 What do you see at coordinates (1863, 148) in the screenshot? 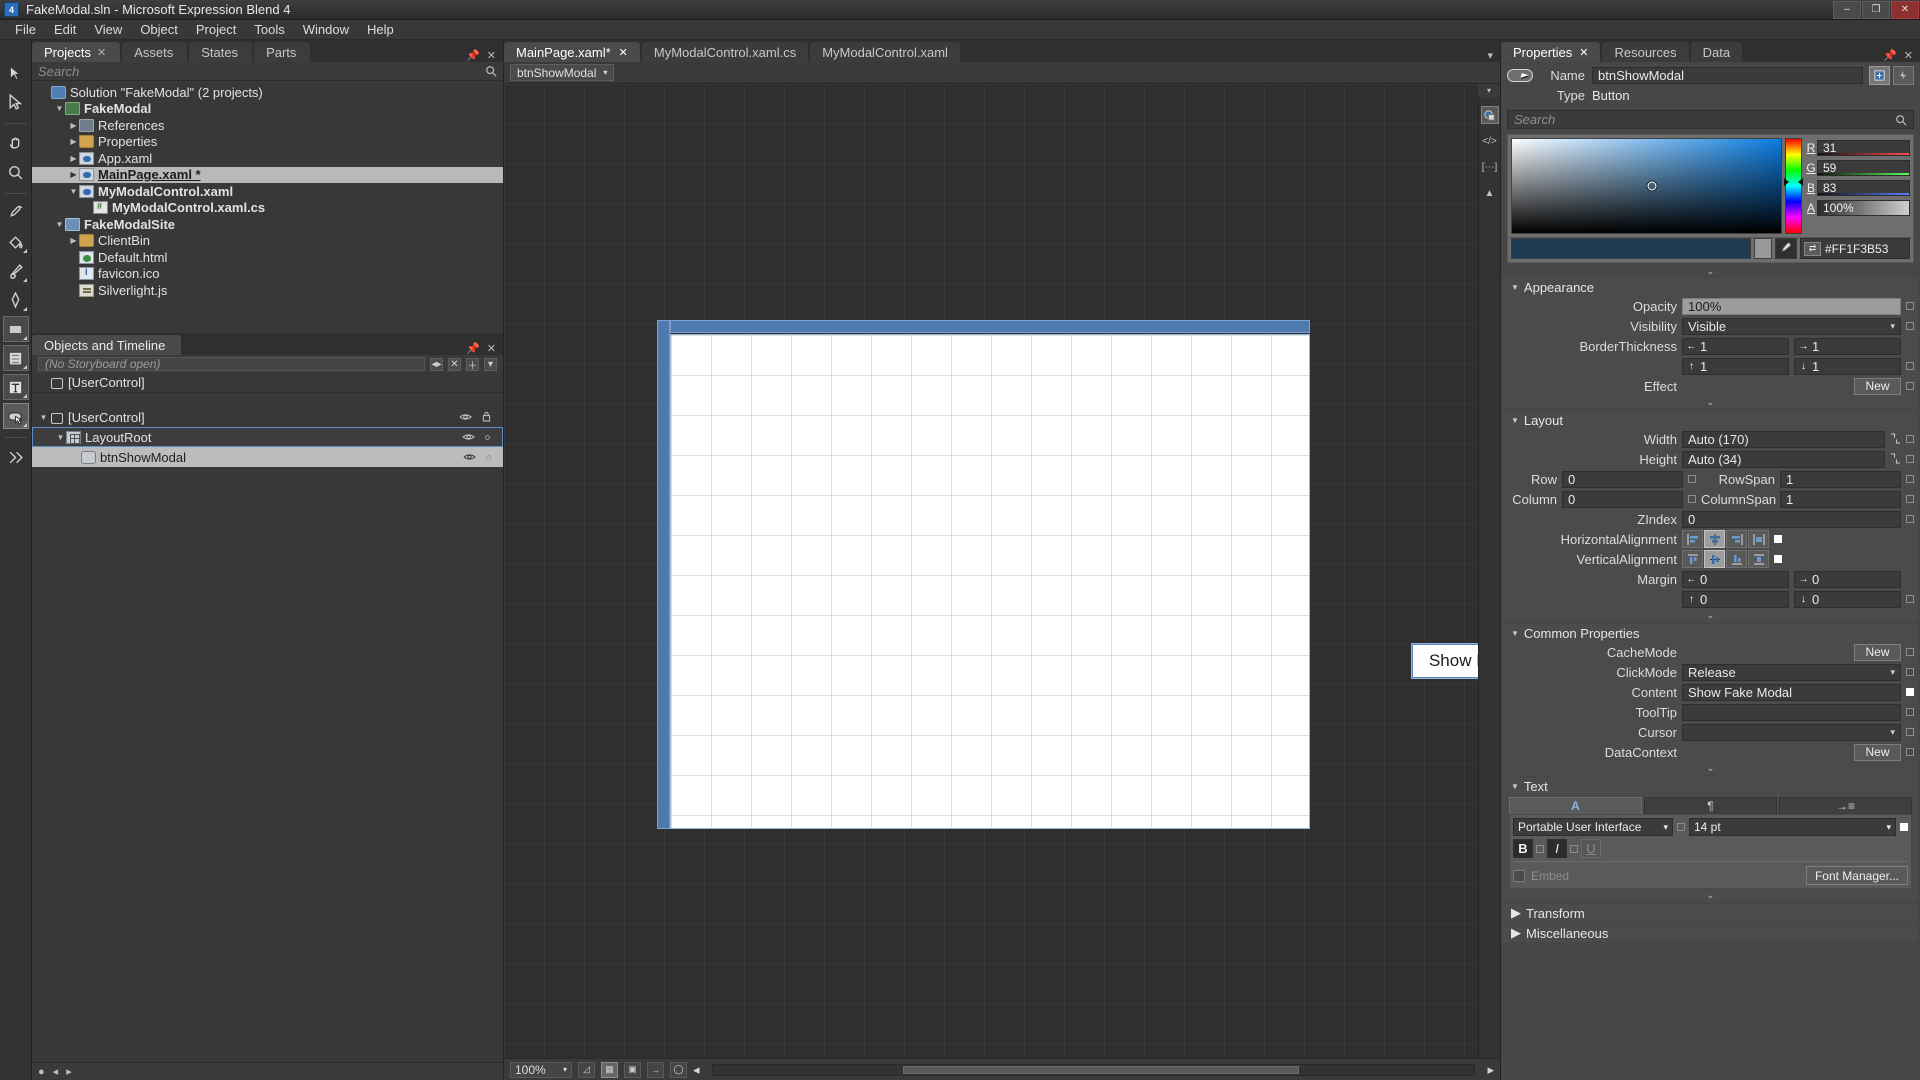
I see `red-input: 31` at bounding box center [1863, 148].